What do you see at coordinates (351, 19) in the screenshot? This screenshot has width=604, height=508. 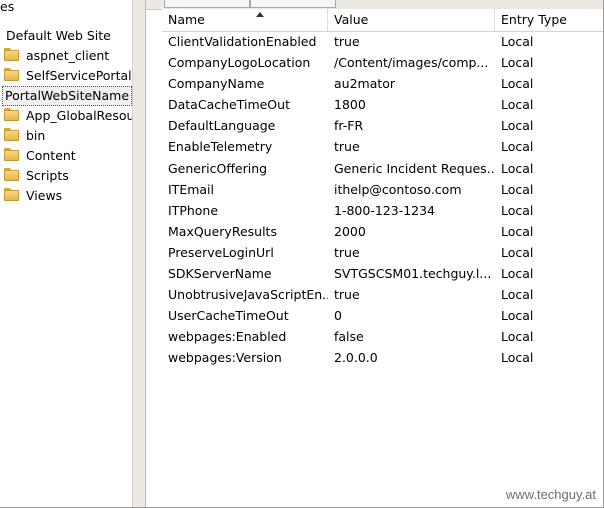 I see `column-header-label: Value` at bounding box center [351, 19].